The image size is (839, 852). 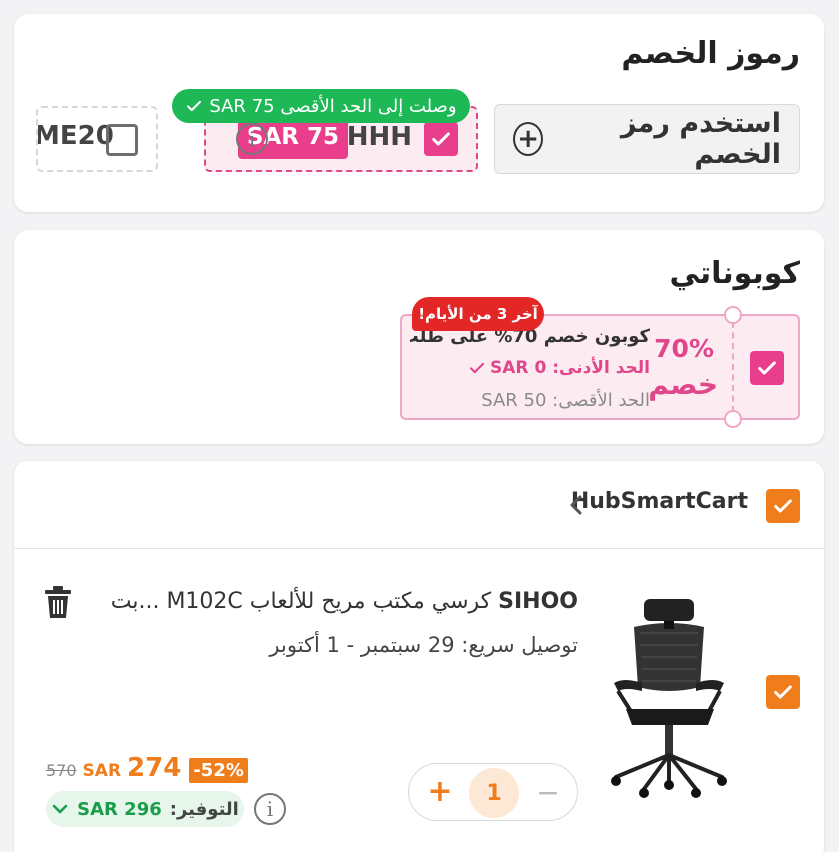 I want to click on store-checkbox-checked-icon, so click(x=783, y=506).